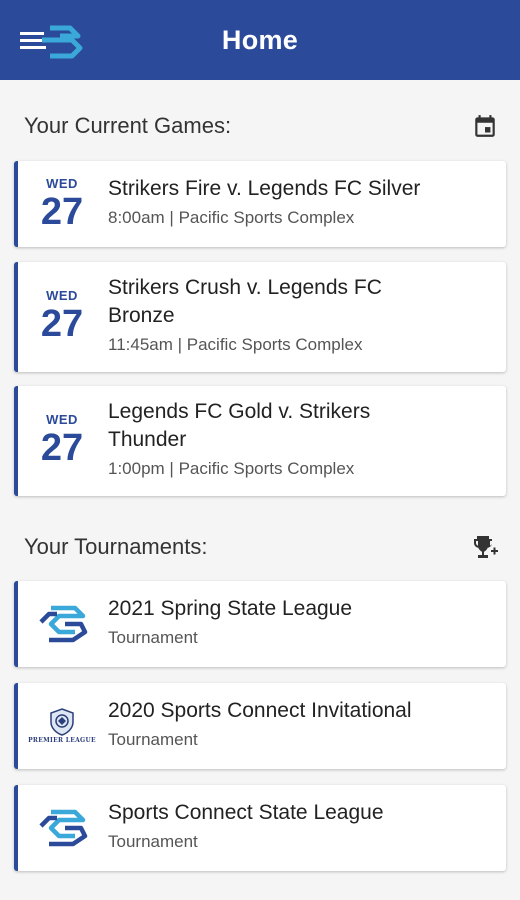  What do you see at coordinates (246, 812) in the screenshot?
I see `tournament-name: Sports Connect State League` at bounding box center [246, 812].